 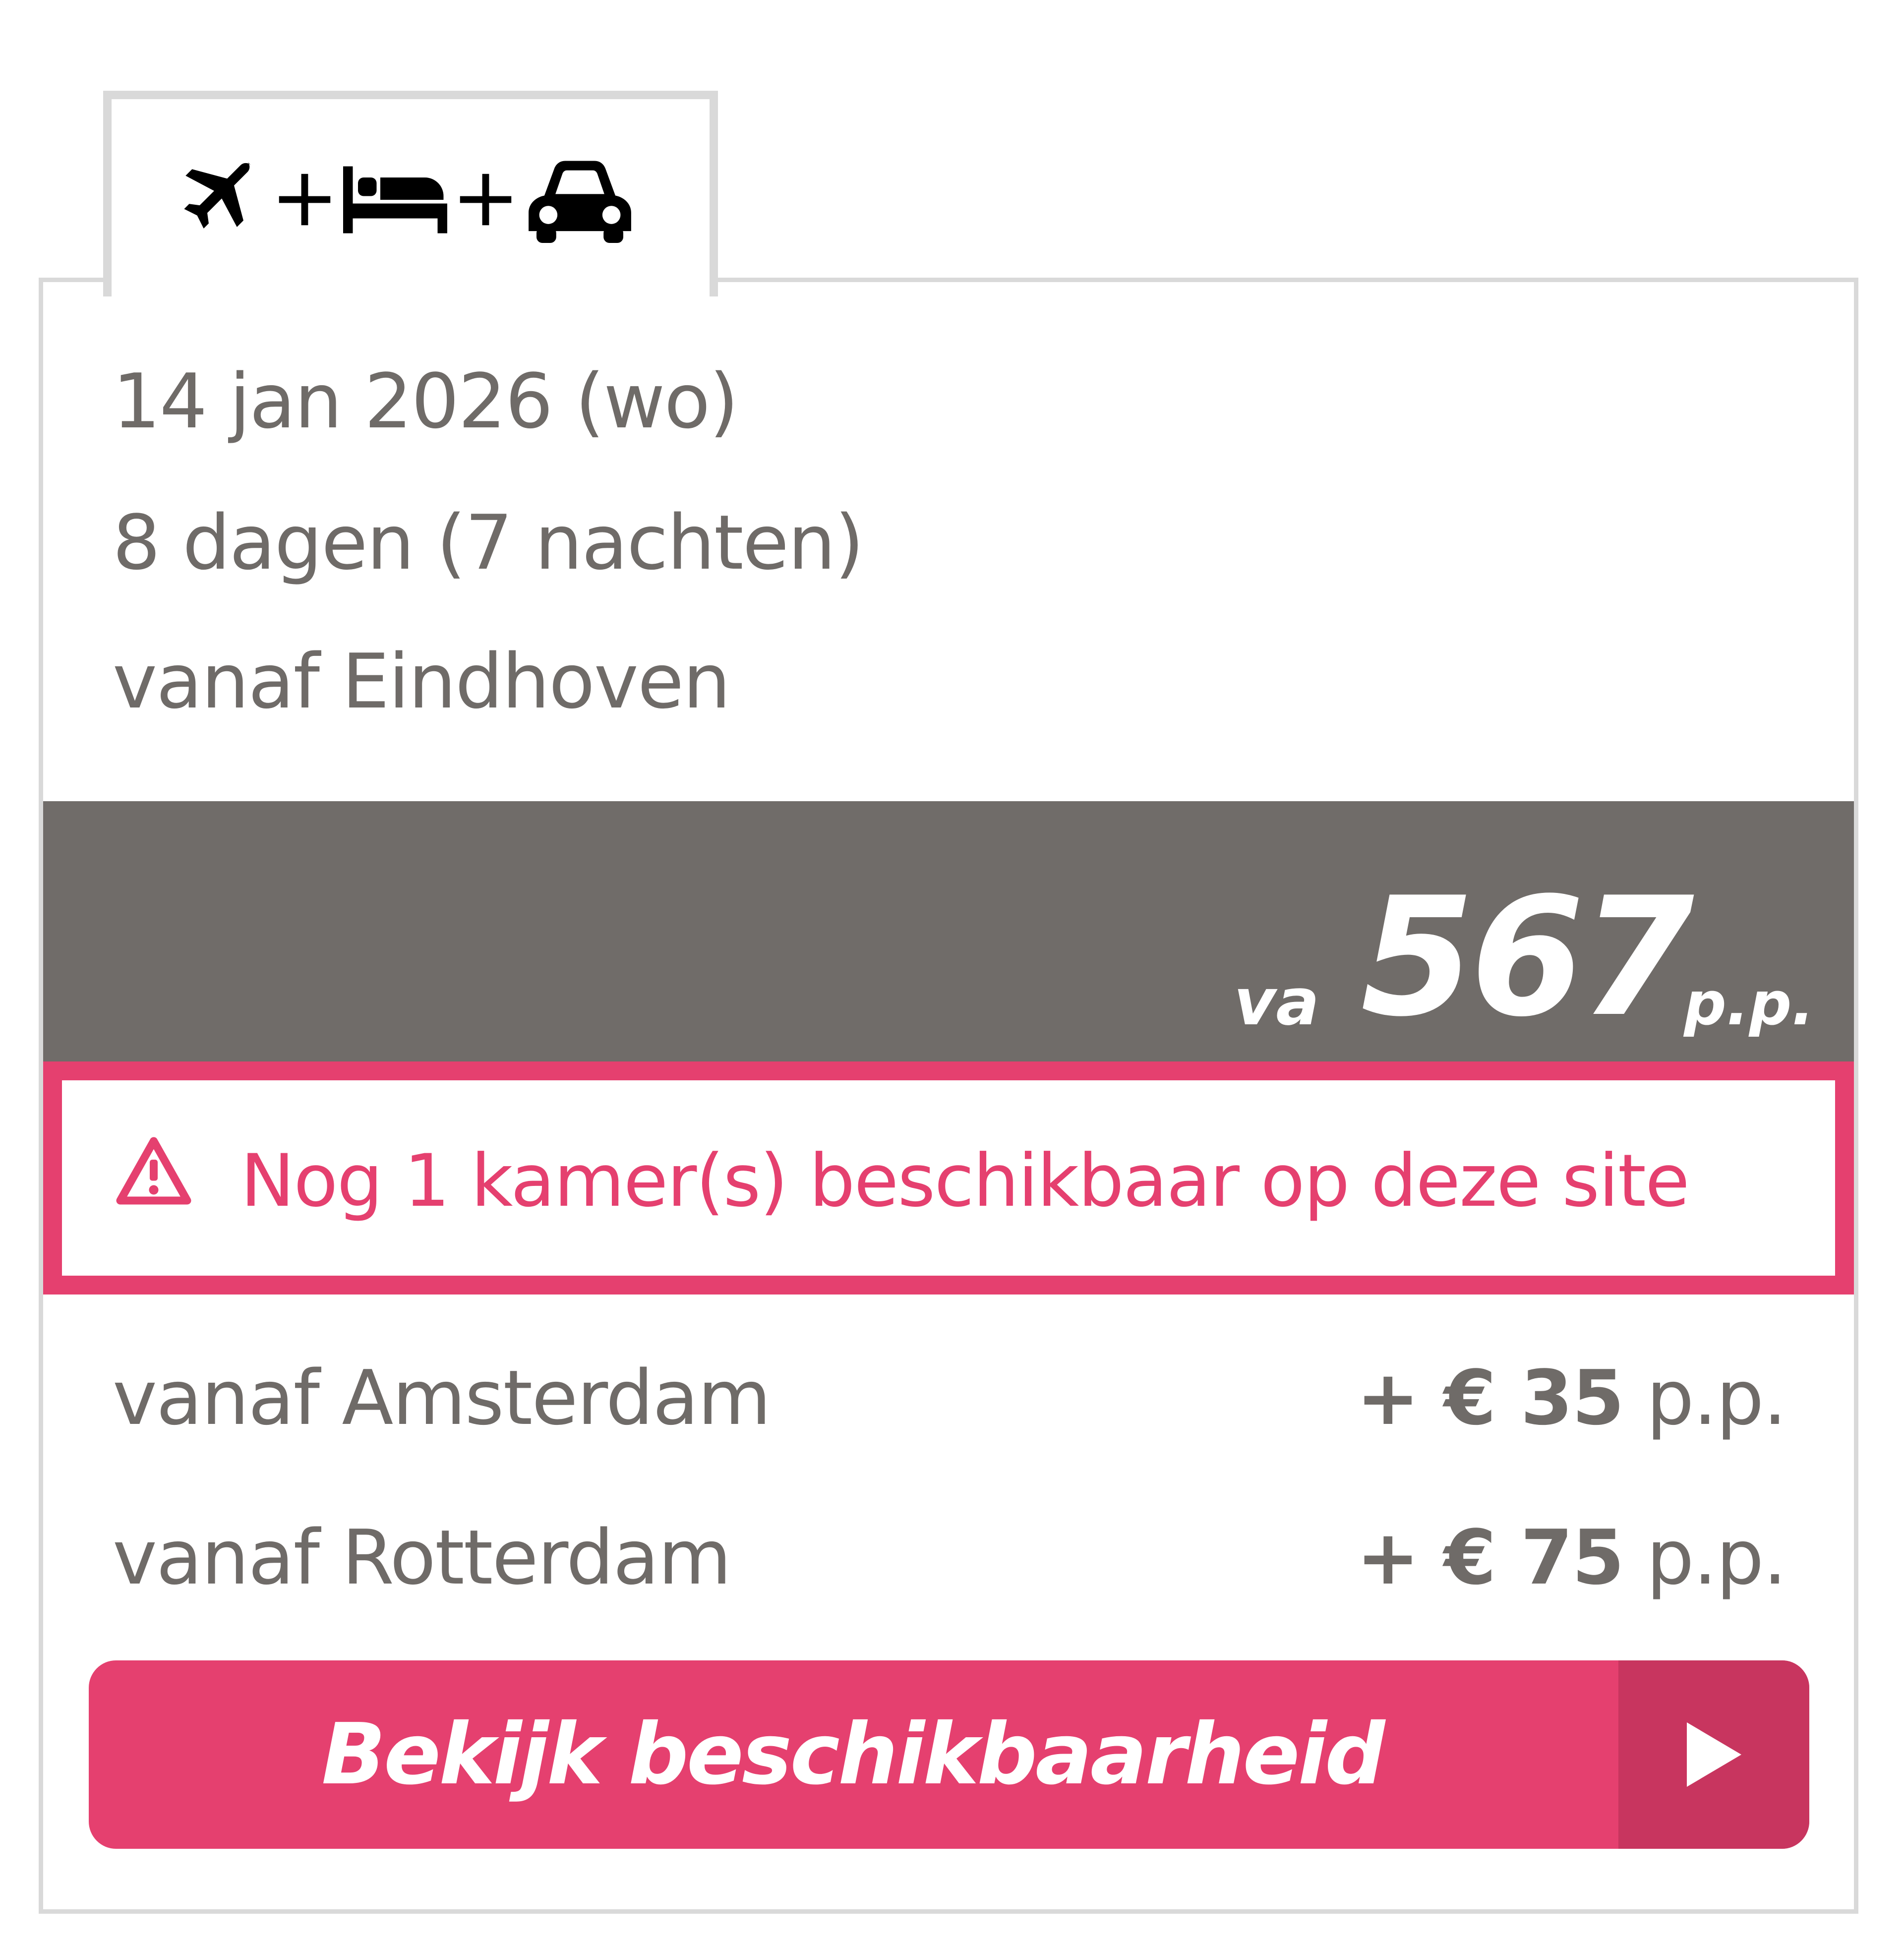 I want to click on tab-icons, so click(x=401, y=199).